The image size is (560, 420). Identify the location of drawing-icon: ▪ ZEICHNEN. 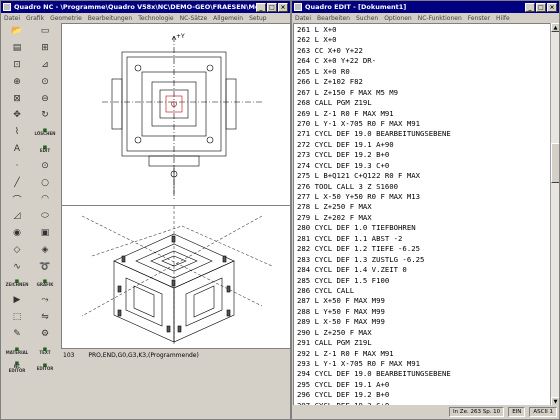
(17, 283).